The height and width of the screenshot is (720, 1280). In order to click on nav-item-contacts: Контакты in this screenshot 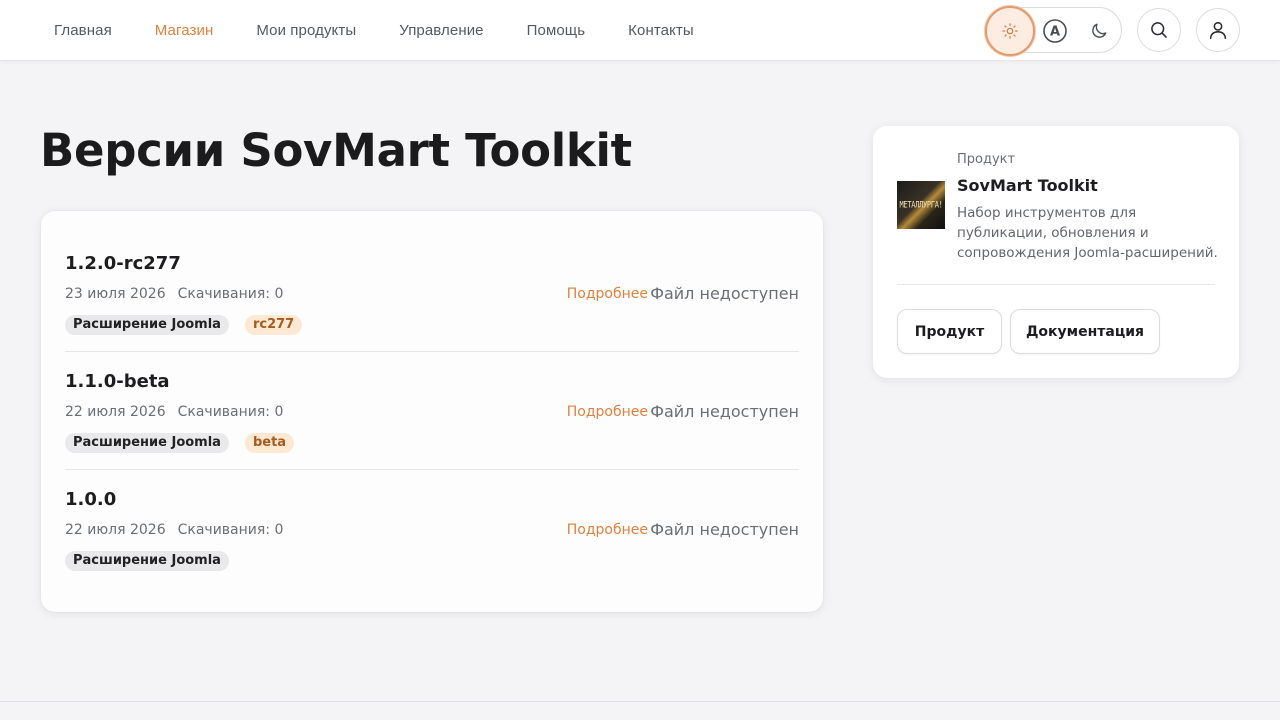, I will do `click(661, 30)`.